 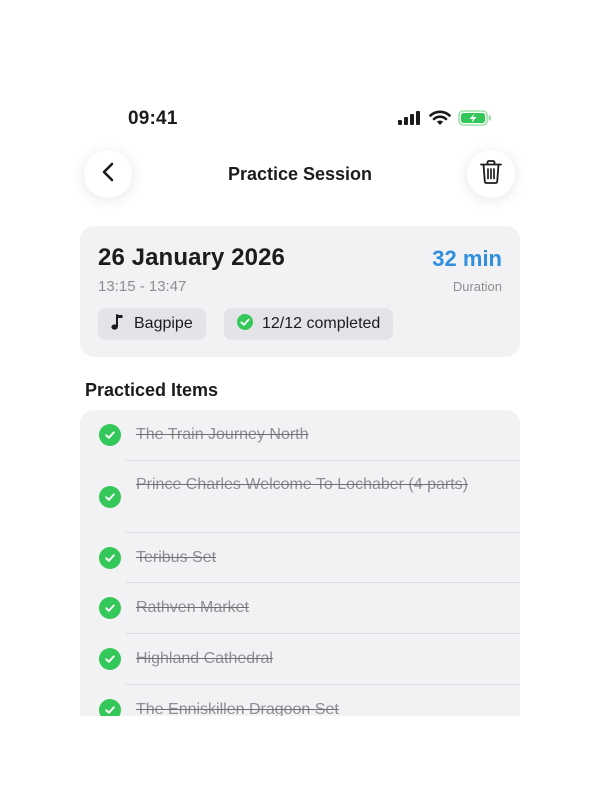 What do you see at coordinates (153, 118) in the screenshot?
I see `status-time: 09:41` at bounding box center [153, 118].